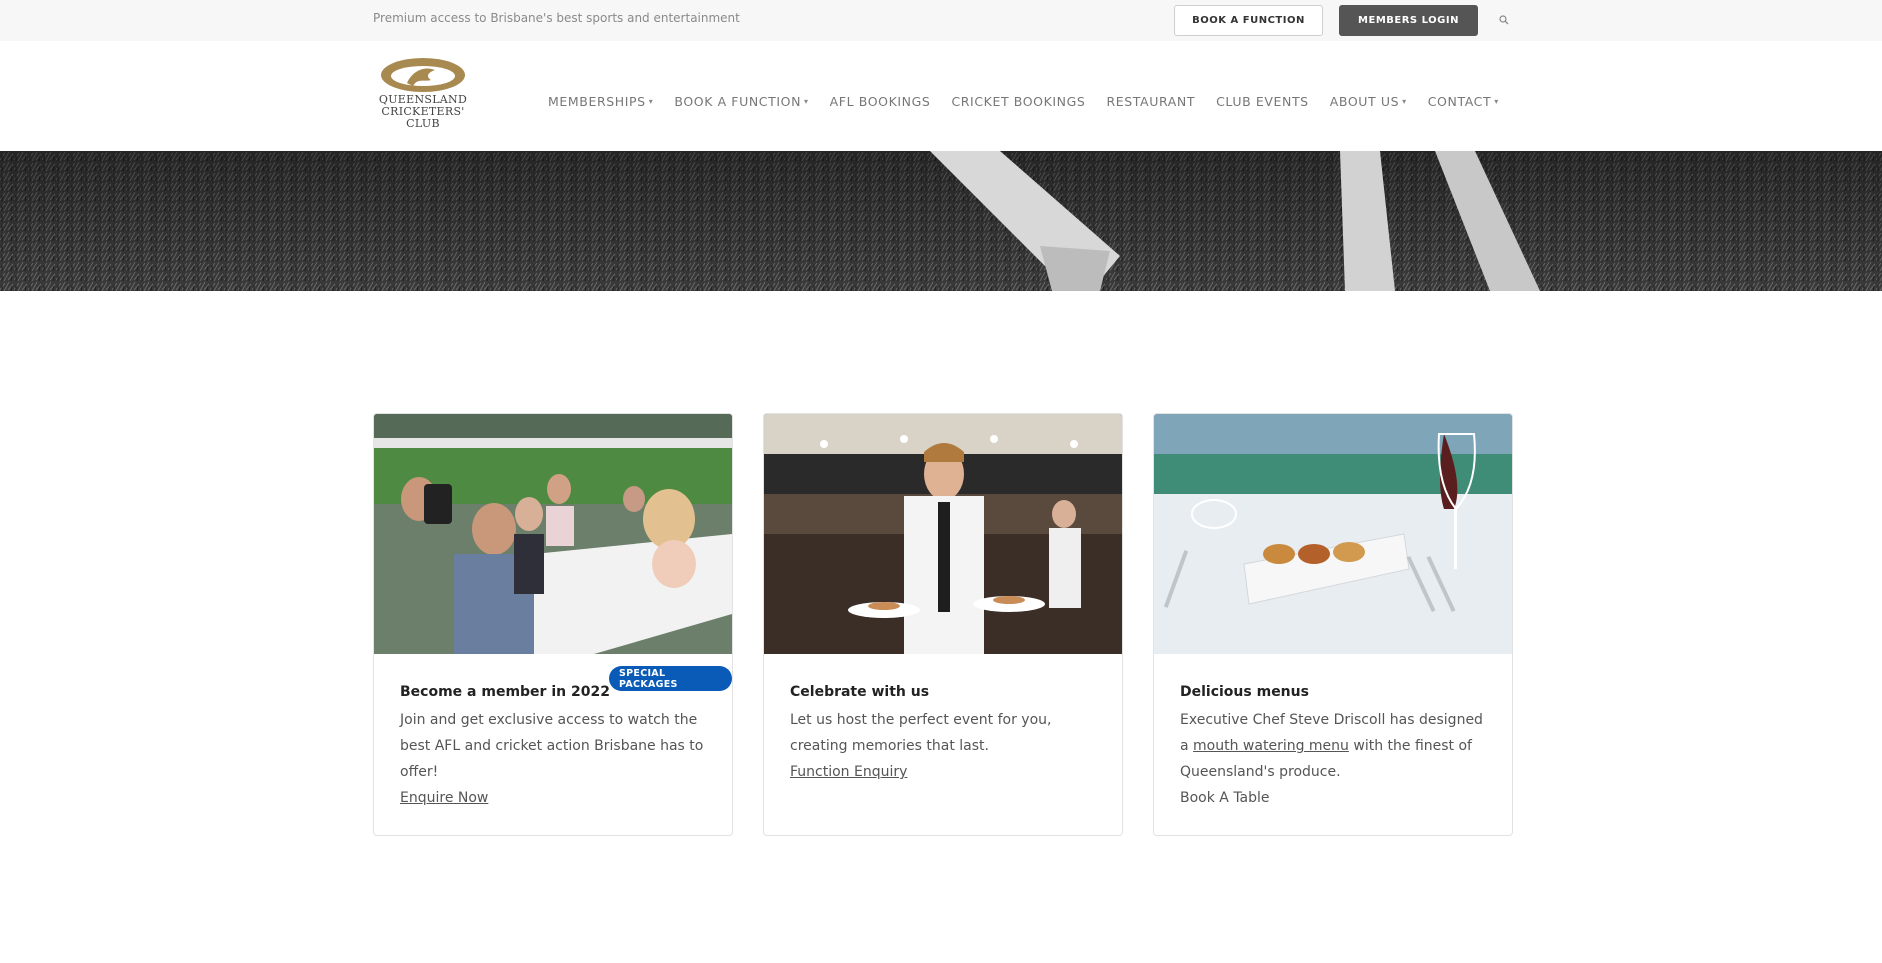 This screenshot has height=963, width=1882. I want to click on nav-label: ABOUT US, so click(1364, 101).